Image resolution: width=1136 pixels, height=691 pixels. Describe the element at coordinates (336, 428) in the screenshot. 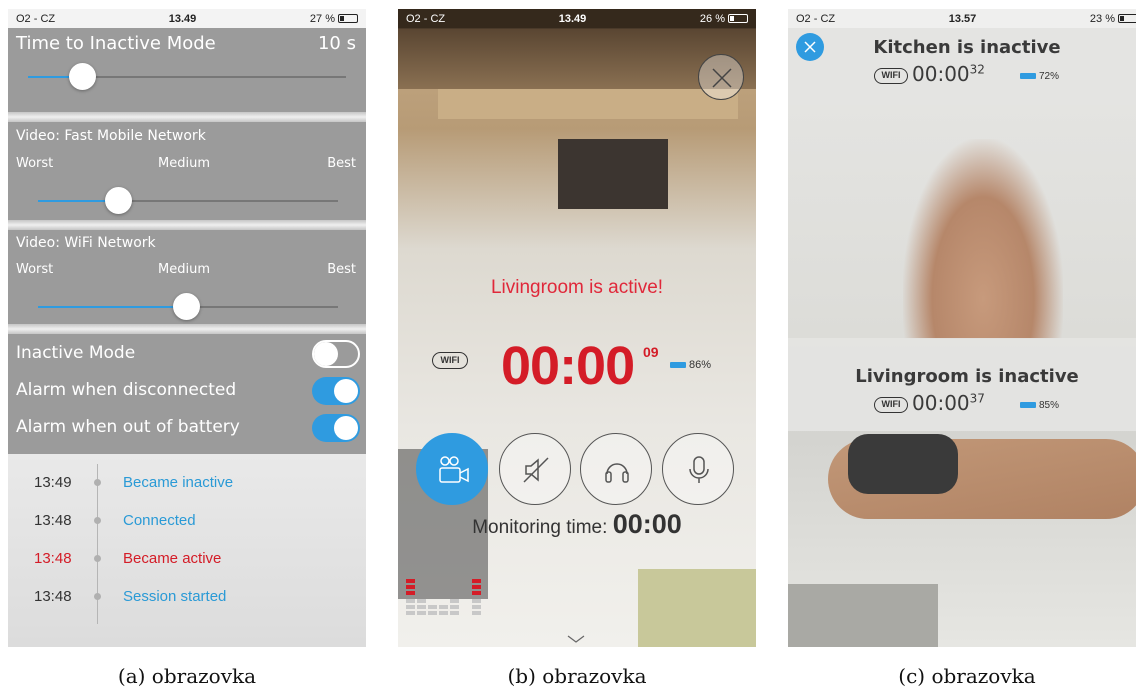

I see `alarm-battery-toggle` at that location.